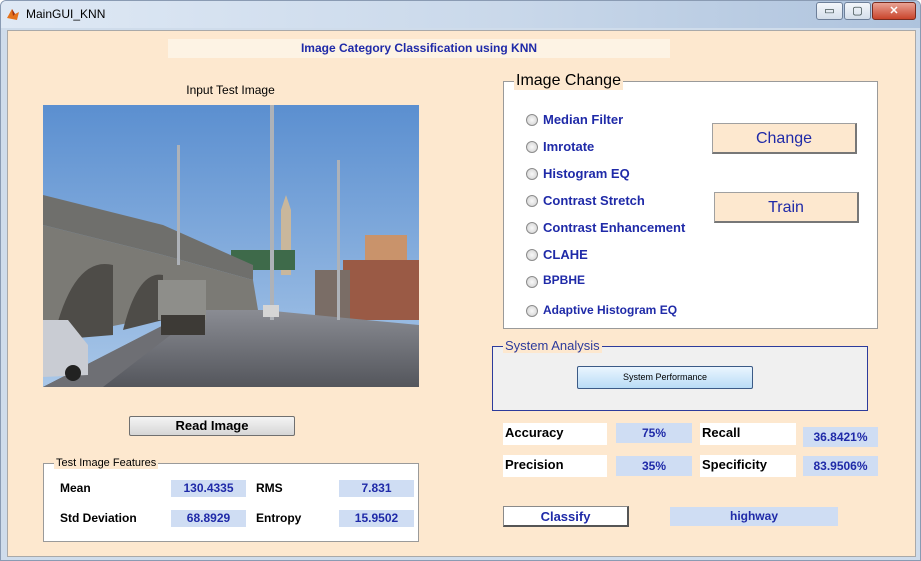 The height and width of the screenshot is (561, 921). What do you see at coordinates (460, 14) in the screenshot?
I see `title-bar: MainGUI_KNN ▭ ▢ ✕` at bounding box center [460, 14].